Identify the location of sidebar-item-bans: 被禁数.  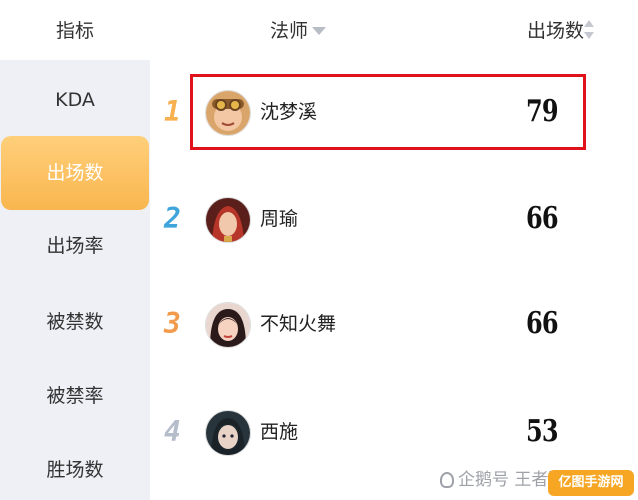
(75, 322).